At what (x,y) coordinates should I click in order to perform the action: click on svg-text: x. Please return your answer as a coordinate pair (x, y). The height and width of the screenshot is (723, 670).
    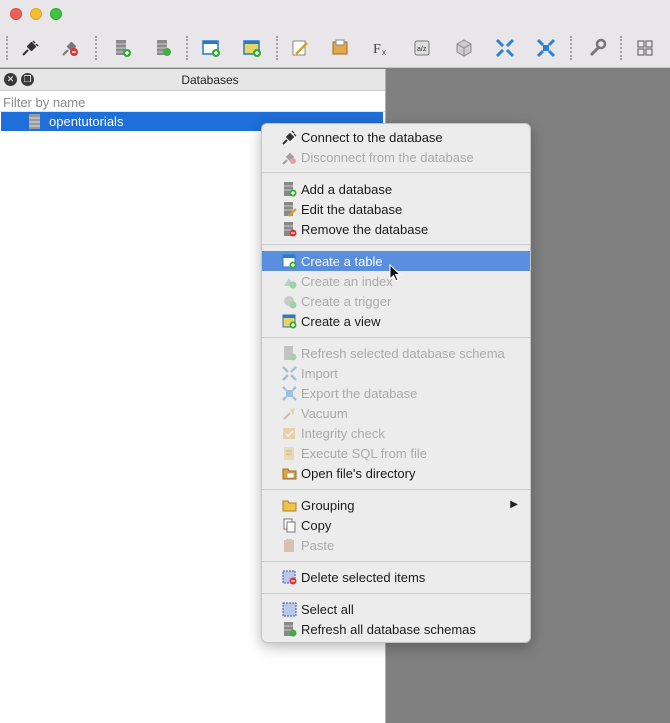
    Looking at the image, I should click on (384, 52).